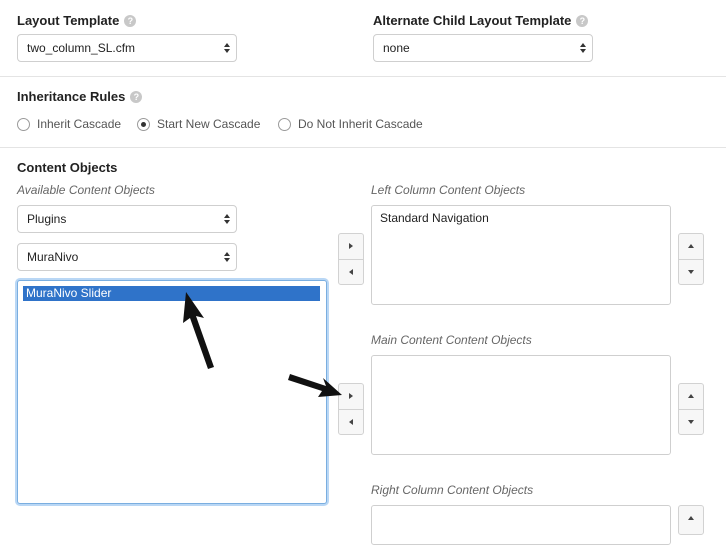 The image size is (726, 545). I want to click on left-column-list: Standard Navigation, so click(521, 255).